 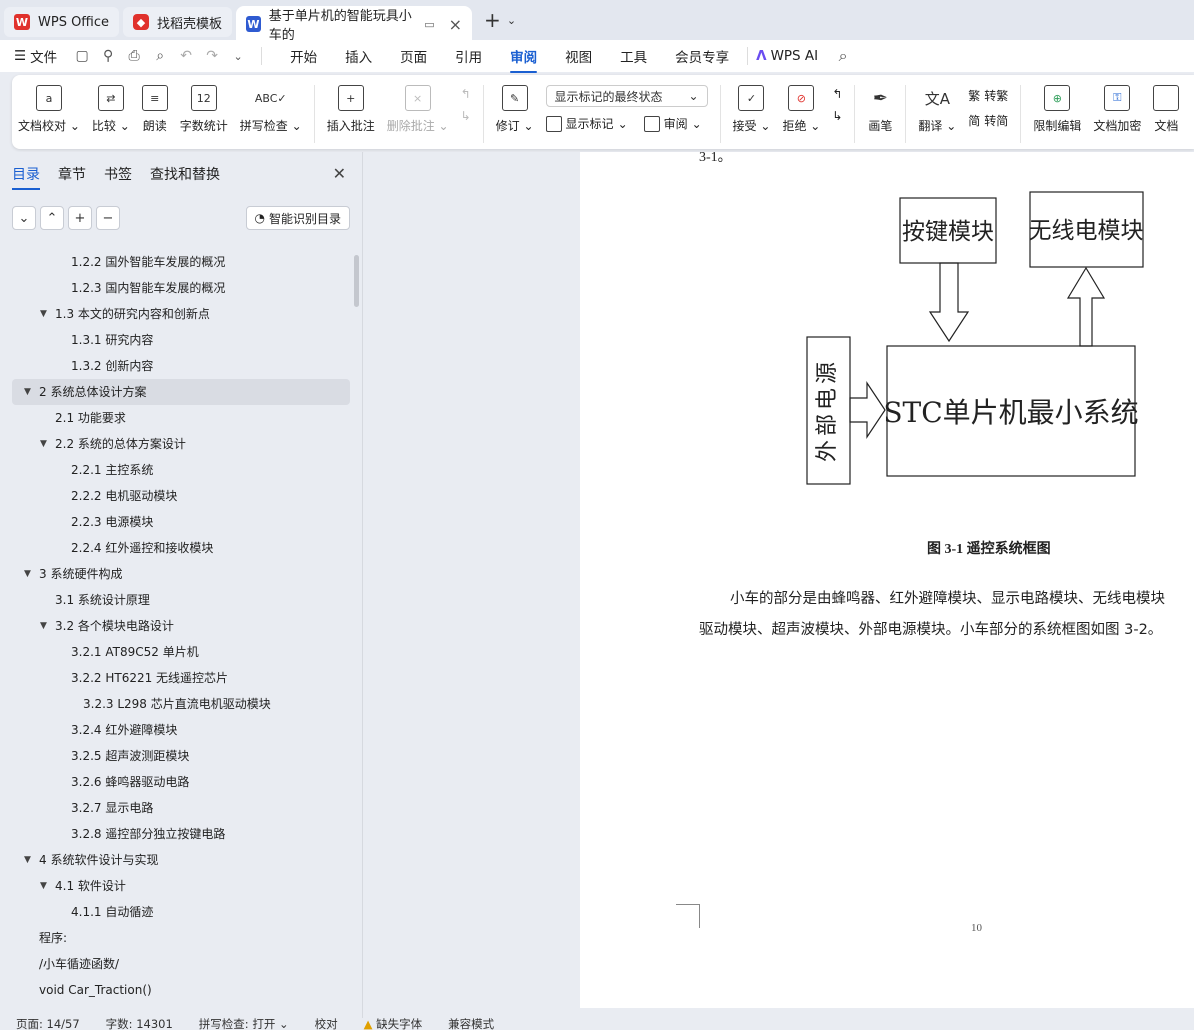 What do you see at coordinates (837, 116) in the screenshot?
I see `next-change-icon: ↳` at bounding box center [837, 116].